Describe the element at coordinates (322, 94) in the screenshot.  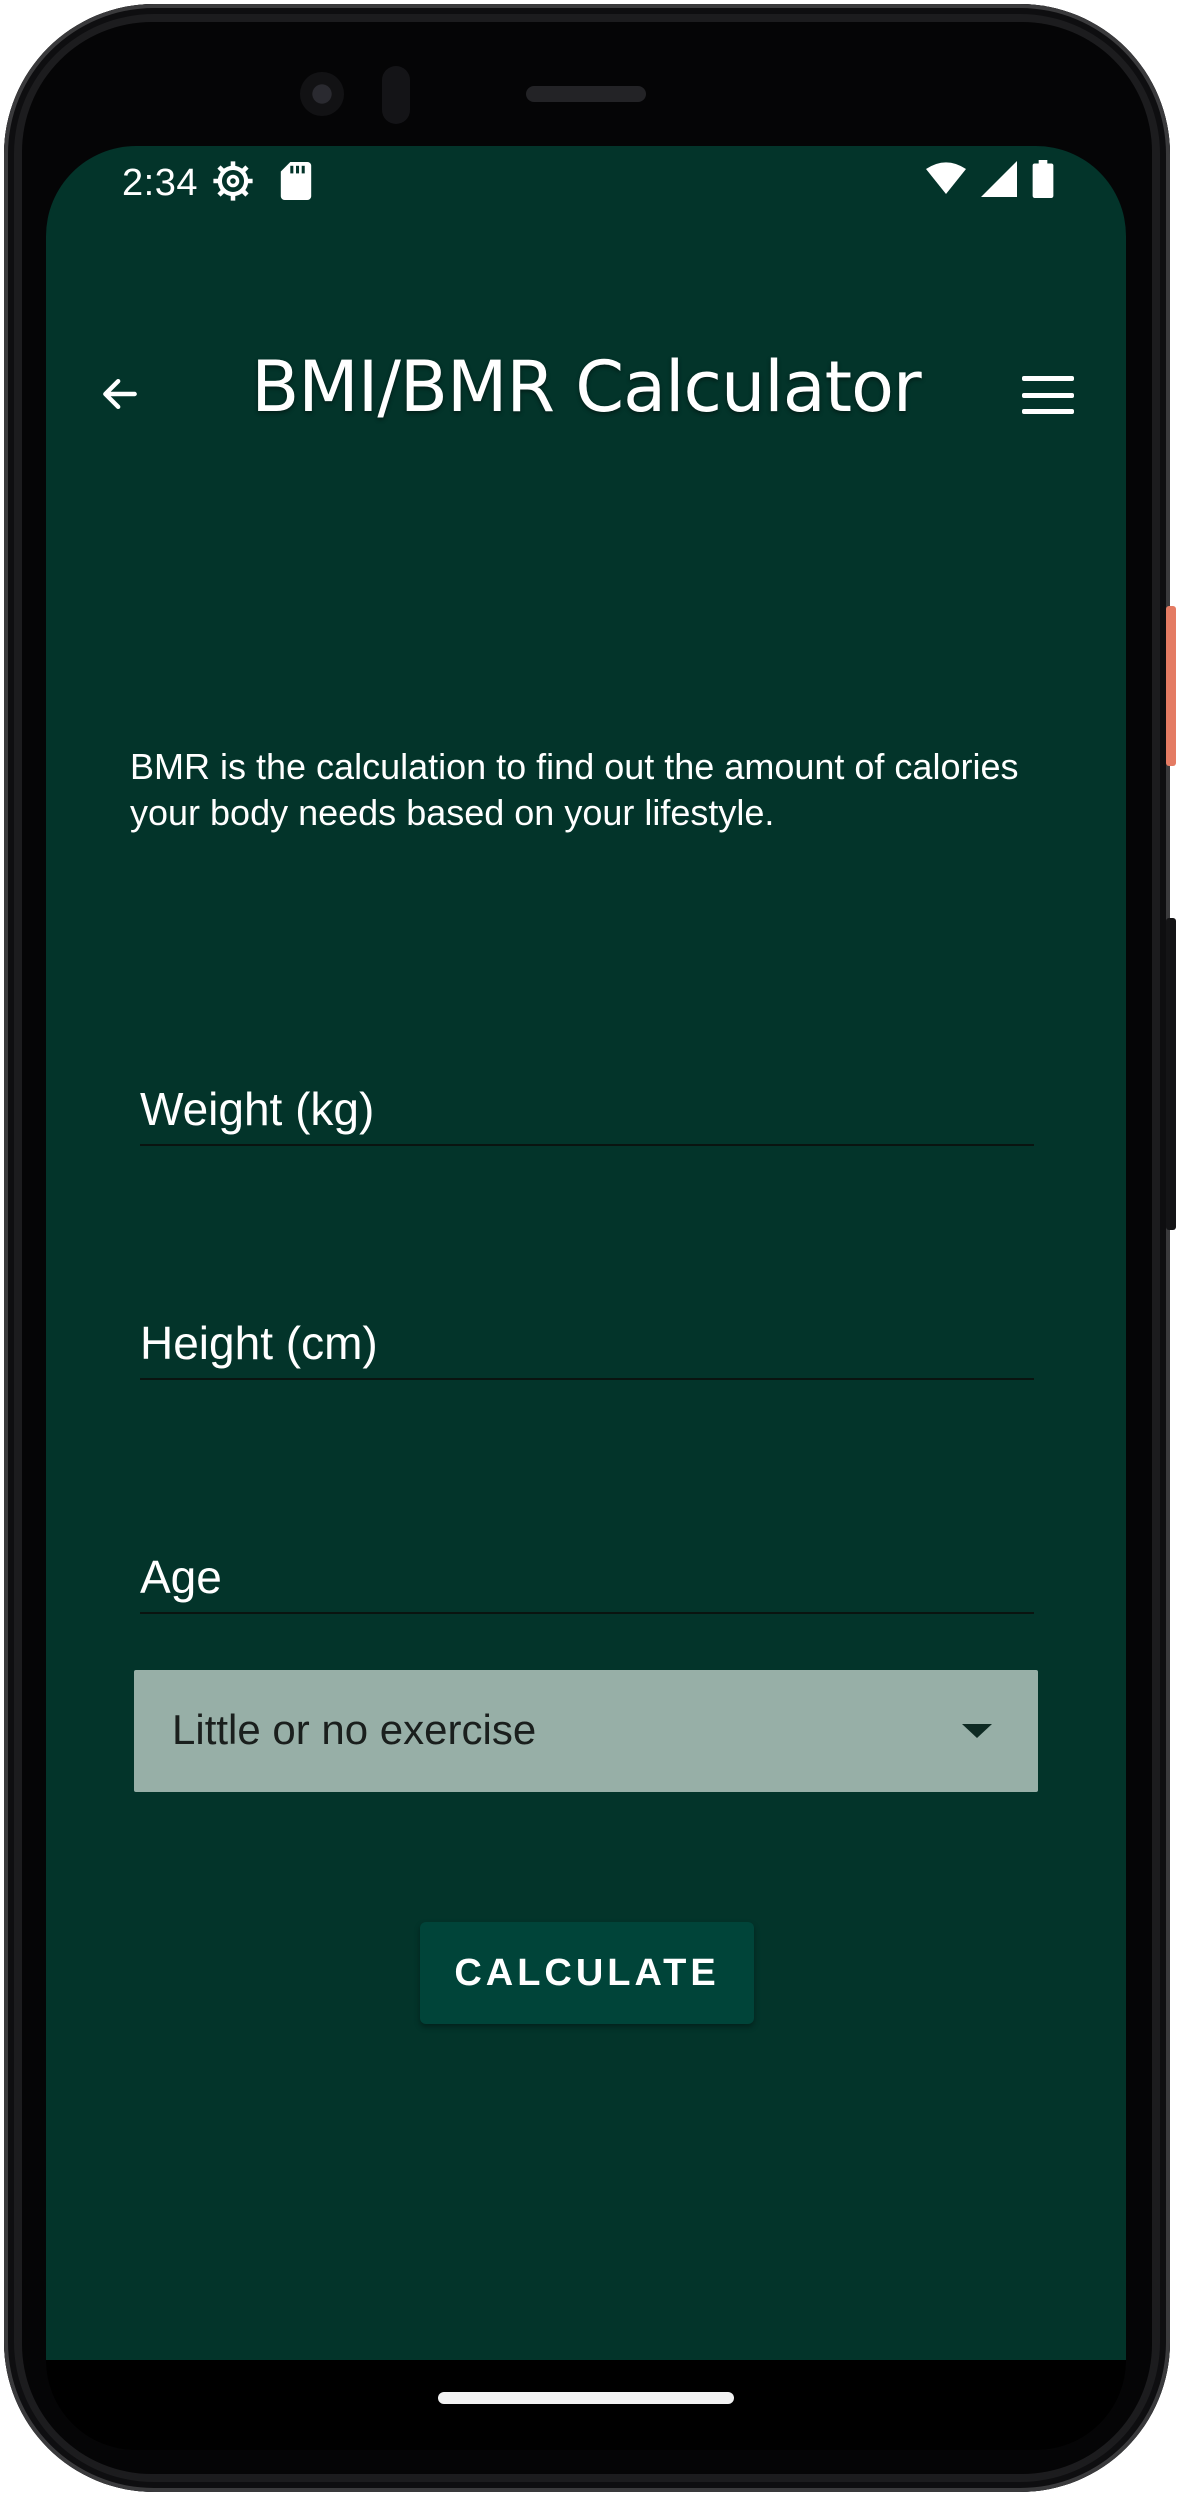
I see `front-camera` at that location.